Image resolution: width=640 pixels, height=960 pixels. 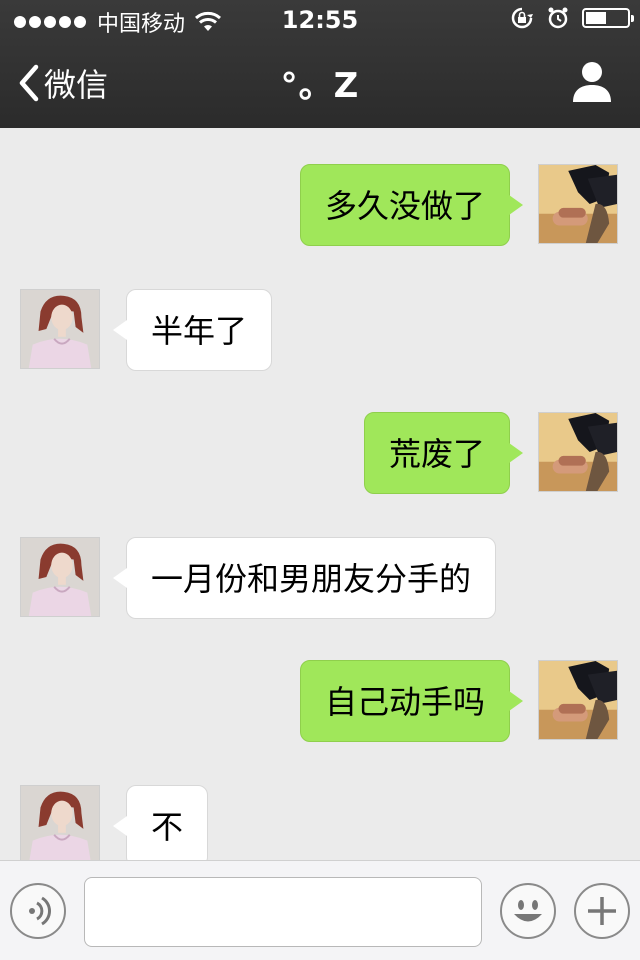 I want to click on input-bar, so click(x=320, y=910).